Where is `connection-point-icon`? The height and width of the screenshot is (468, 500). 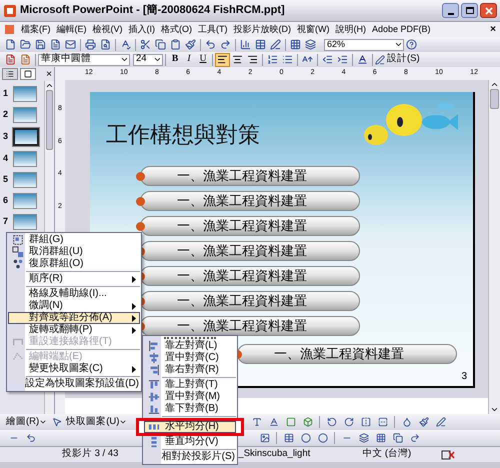
connection-point-icon is located at coordinates (140, 226).